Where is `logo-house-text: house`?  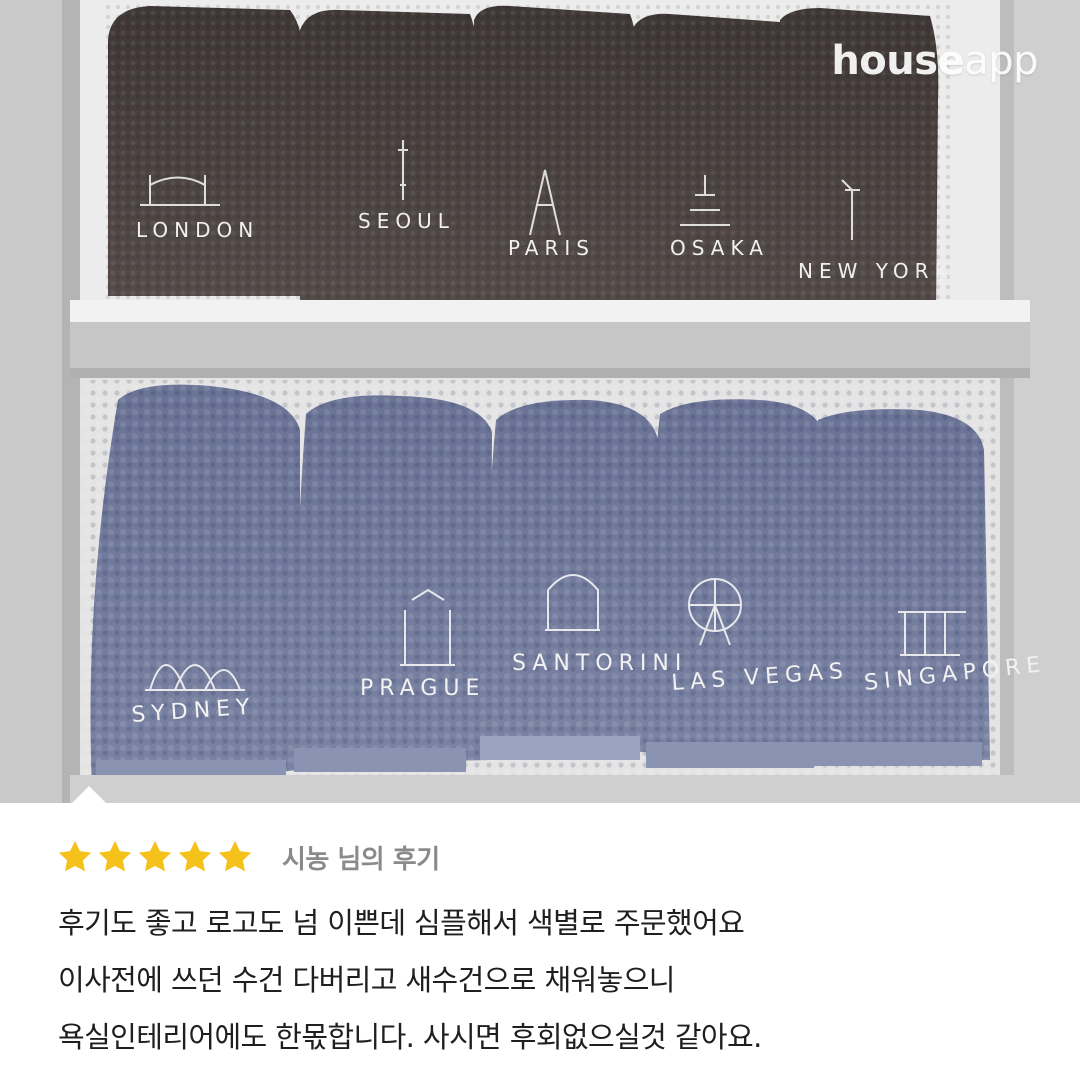
logo-house-text: house is located at coordinates (898, 61).